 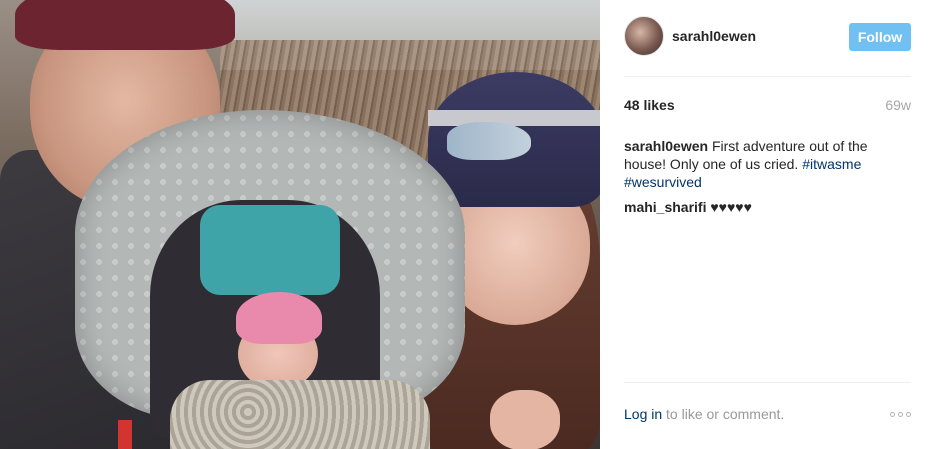 What do you see at coordinates (666, 146) in the screenshot?
I see `caption-username: sarahl0ewen` at bounding box center [666, 146].